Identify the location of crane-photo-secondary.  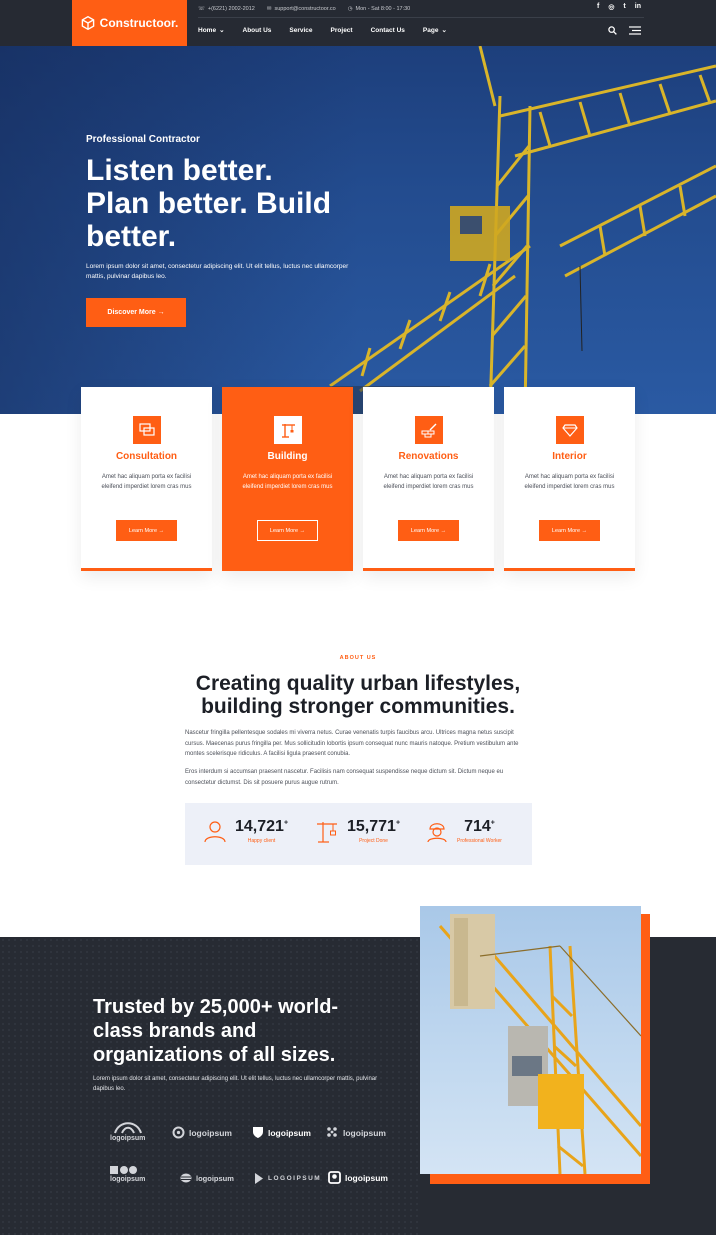
(530, 1040).